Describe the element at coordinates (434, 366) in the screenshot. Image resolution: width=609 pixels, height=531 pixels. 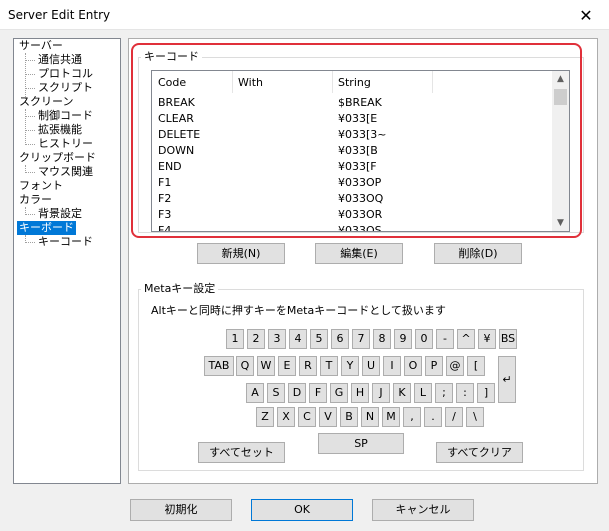
I see `meta-key-p: P` at that location.